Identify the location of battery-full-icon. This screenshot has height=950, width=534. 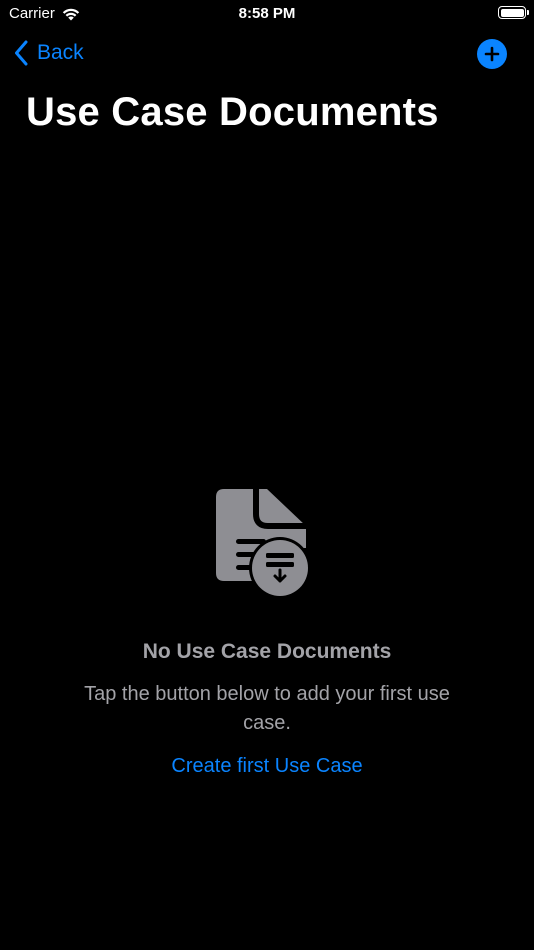
(513, 12).